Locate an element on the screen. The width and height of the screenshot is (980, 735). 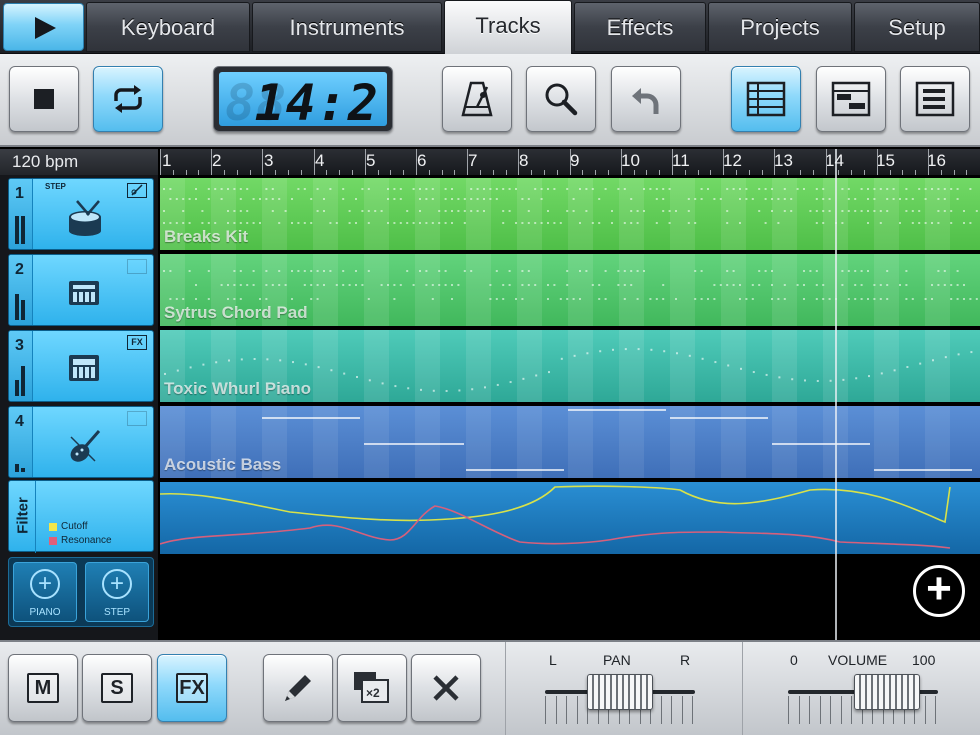
stop-icon is located at coordinates (44, 99).